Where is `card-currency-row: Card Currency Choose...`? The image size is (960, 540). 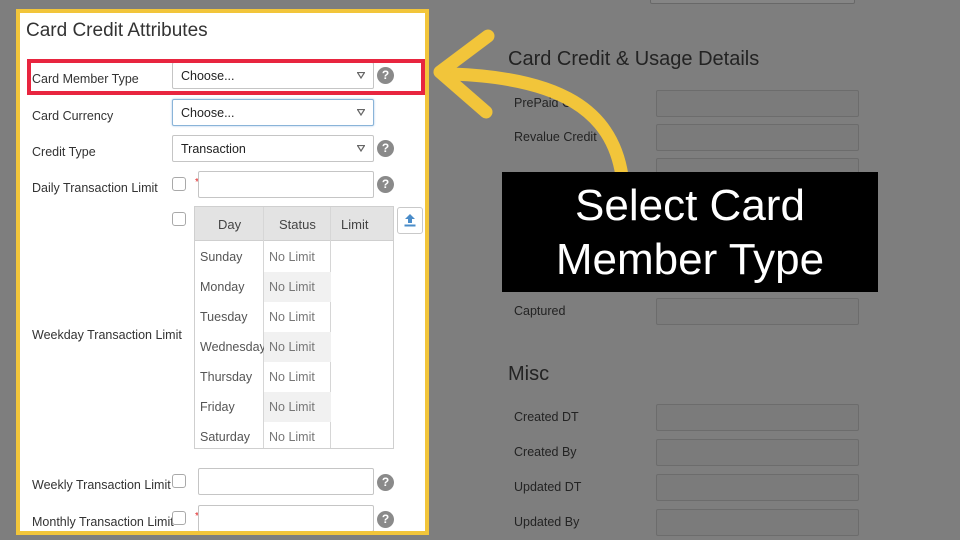 card-currency-row: Card Currency Choose... is located at coordinates (222, 114).